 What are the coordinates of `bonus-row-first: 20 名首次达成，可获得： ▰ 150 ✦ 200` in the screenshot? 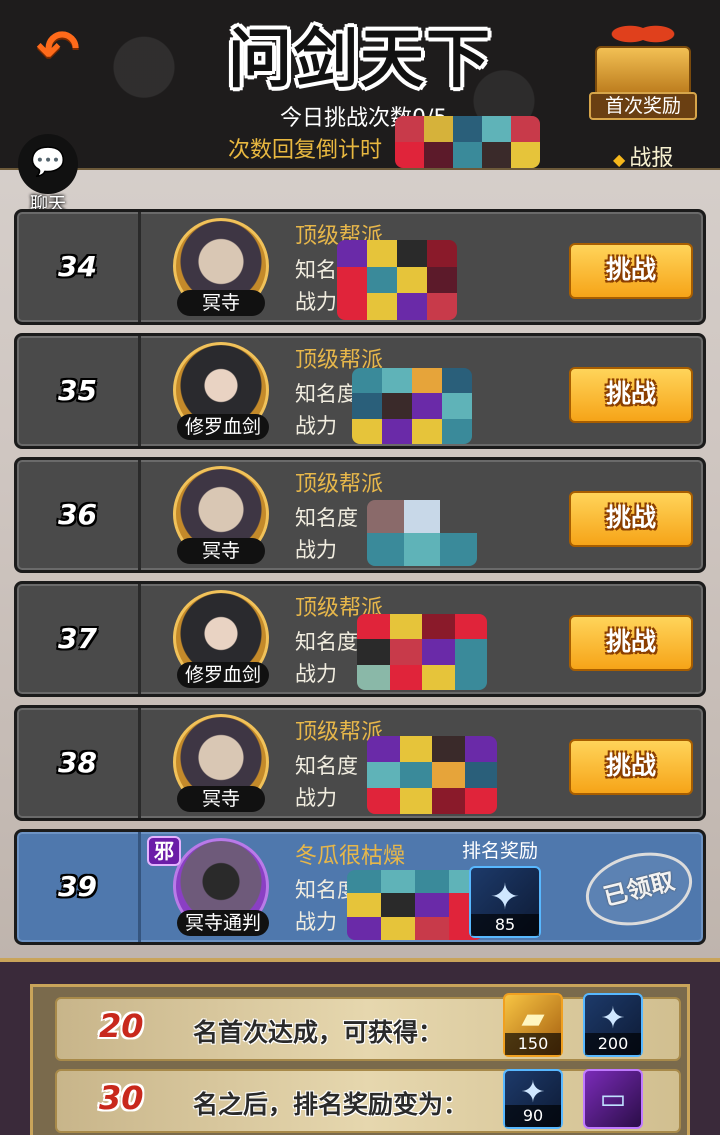 It's located at (368, 1027).